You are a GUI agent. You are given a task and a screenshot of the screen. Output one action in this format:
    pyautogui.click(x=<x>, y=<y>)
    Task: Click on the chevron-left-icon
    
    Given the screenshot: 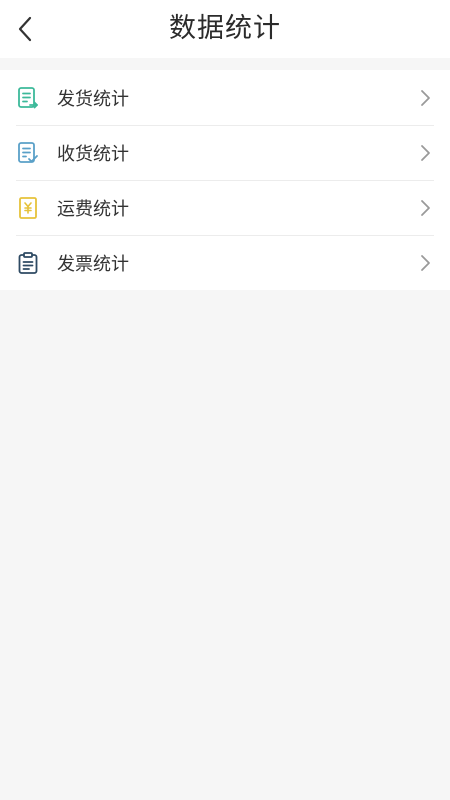 What is the action you would take?
    pyautogui.click(x=25, y=29)
    